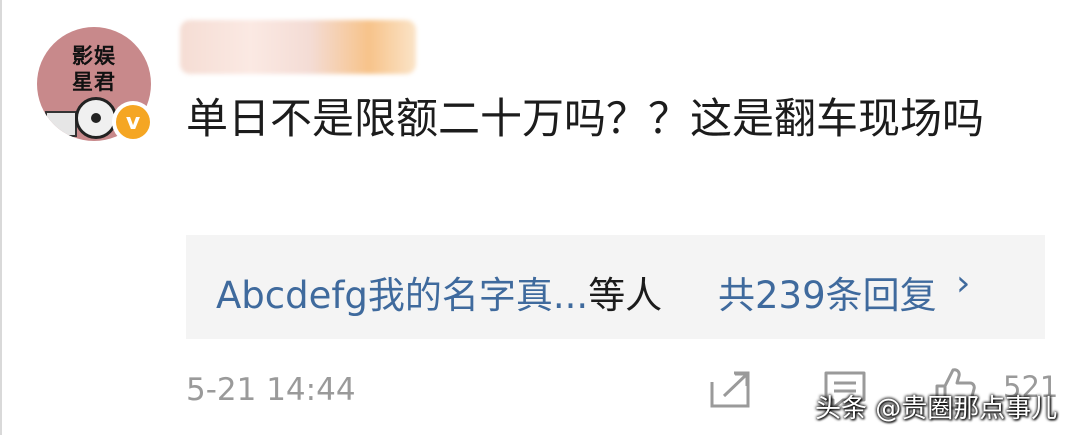 The height and width of the screenshot is (435, 1080). I want to click on left-border, so click(1, 217).